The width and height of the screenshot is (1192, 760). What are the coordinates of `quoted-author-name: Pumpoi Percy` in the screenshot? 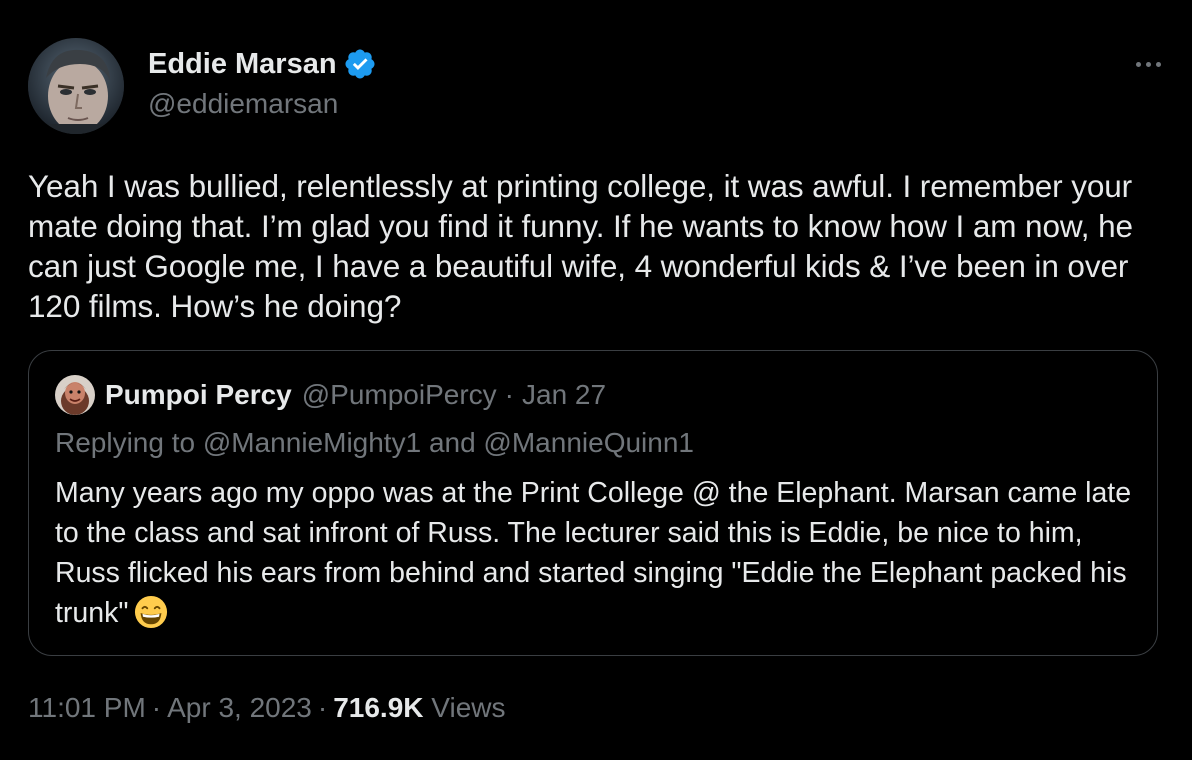 It's located at (198, 395).